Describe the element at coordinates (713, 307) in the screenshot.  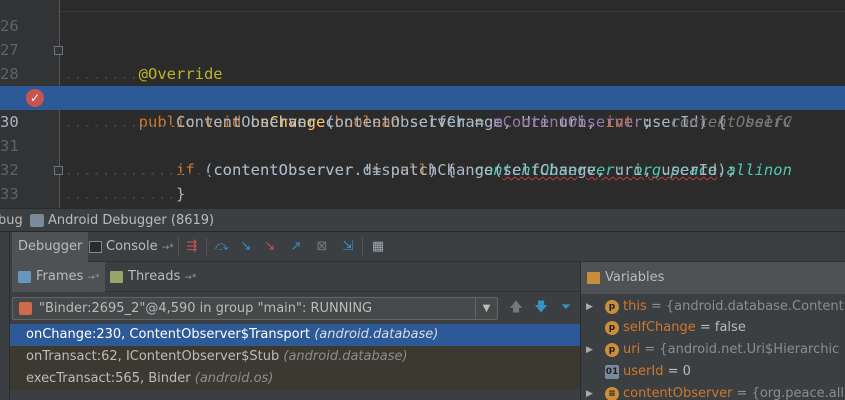
I see `variable-row-this: ▶ p this = {android.database.Content` at that location.